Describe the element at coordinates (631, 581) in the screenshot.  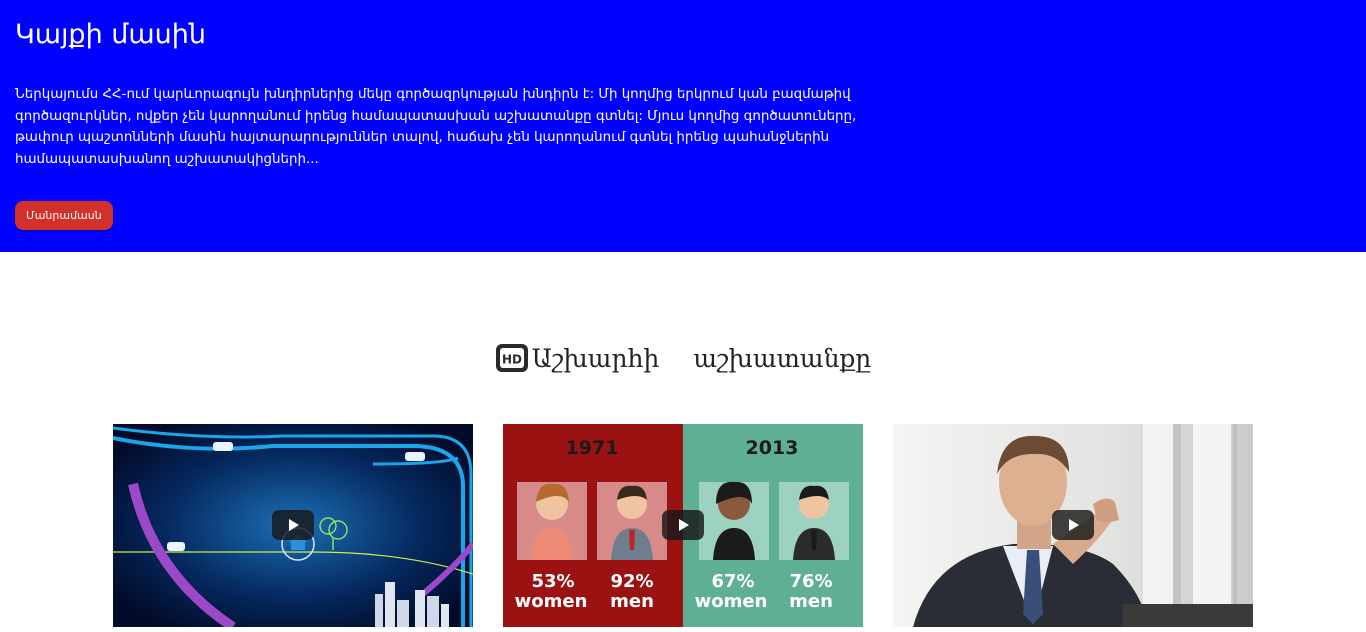
I see `men-pct-1971: 92%` at that location.